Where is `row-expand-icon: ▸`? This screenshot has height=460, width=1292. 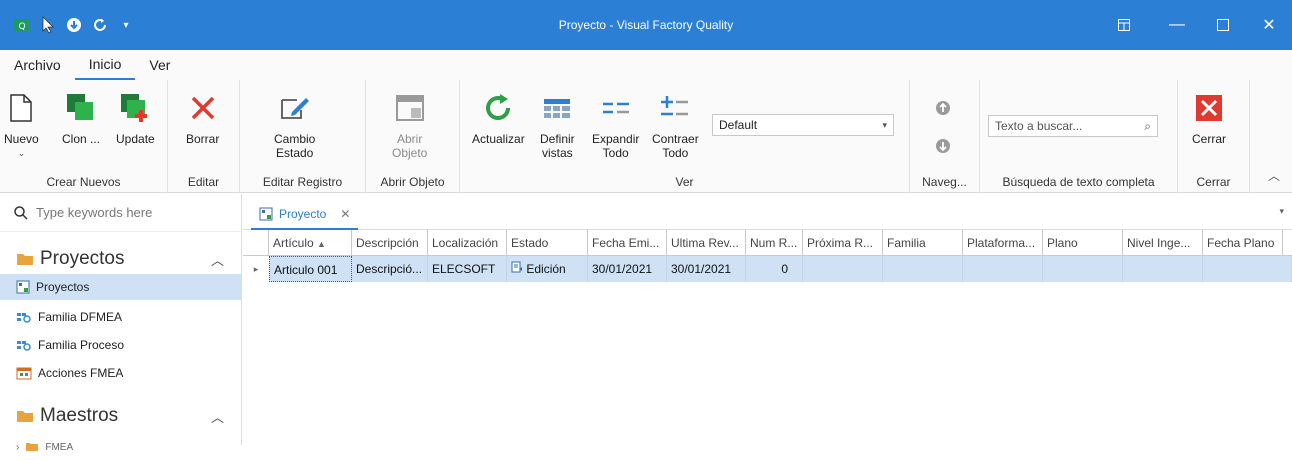
row-expand-icon: ▸ is located at coordinates (256, 269).